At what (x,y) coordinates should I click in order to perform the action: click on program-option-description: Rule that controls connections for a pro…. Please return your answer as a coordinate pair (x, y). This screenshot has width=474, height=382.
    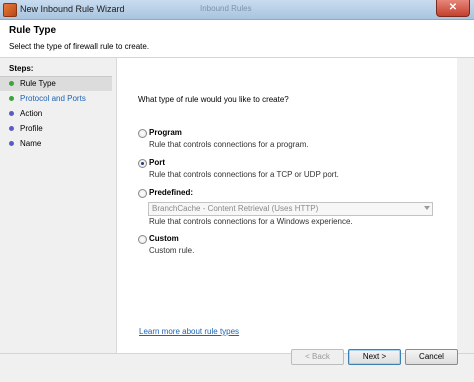
    Looking at the image, I should click on (229, 144).